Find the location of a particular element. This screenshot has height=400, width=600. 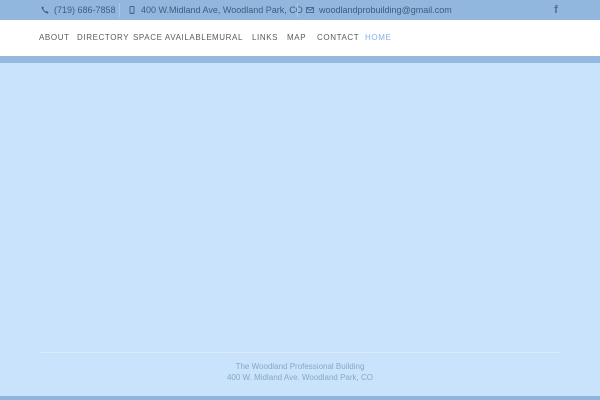

nav-item-about: ABOUT is located at coordinates (54, 38).